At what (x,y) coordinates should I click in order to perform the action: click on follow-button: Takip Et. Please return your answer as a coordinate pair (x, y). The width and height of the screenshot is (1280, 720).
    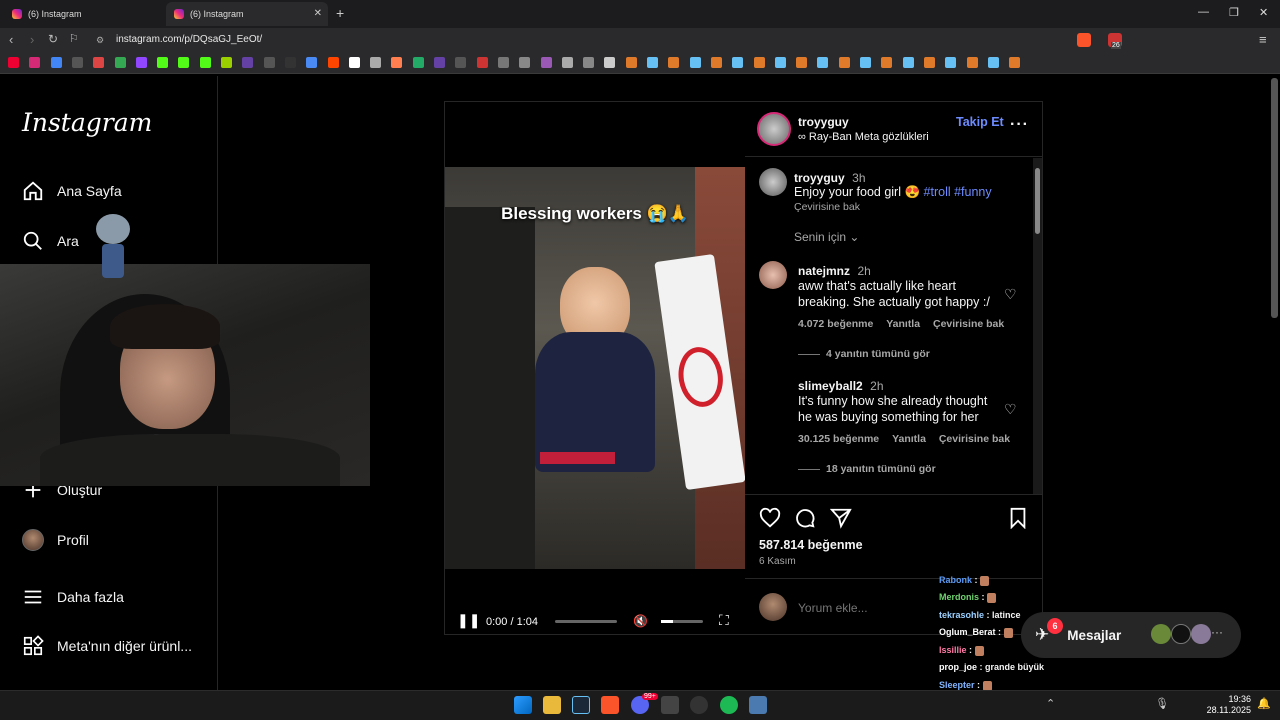
    Looking at the image, I should click on (980, 122).